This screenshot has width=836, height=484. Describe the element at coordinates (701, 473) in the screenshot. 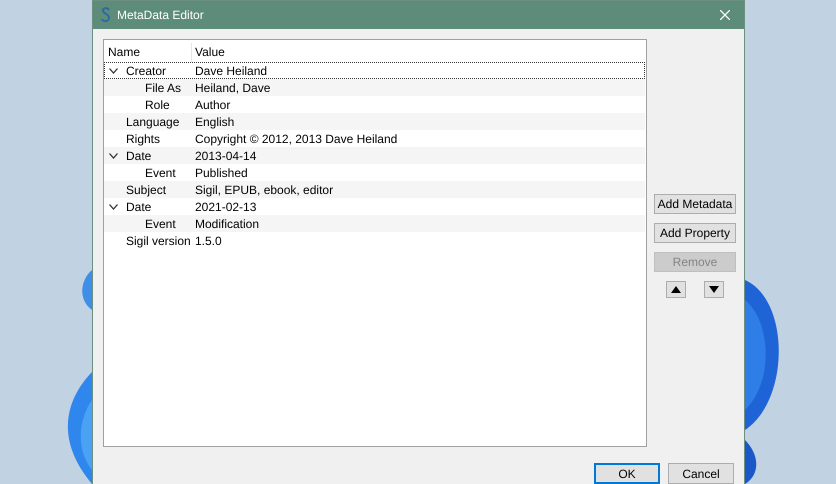

I see `cancel-button: Cancel` at that location.